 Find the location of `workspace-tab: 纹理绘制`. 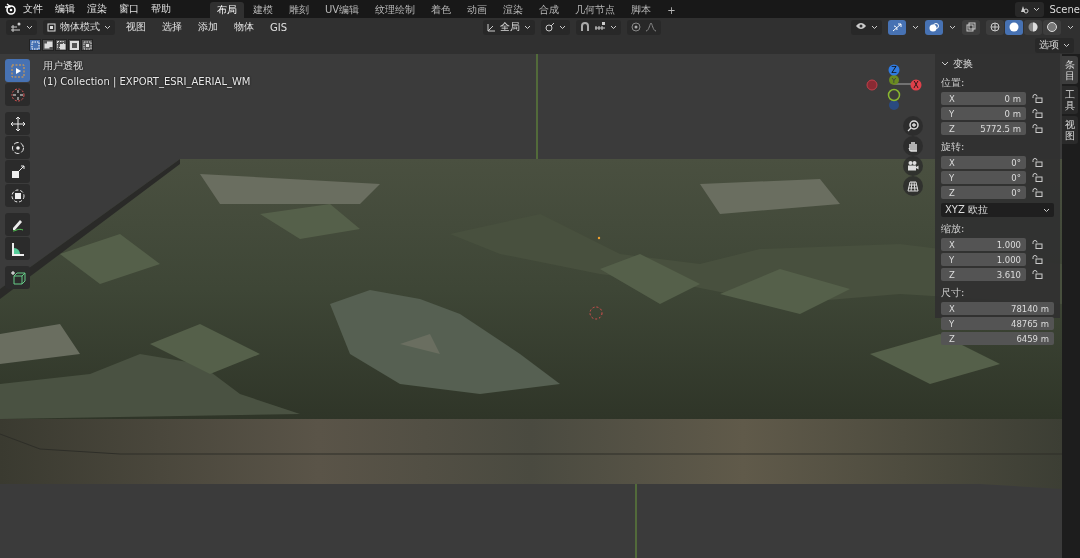

workspace-tab: 纹理绘制 is located at coordinates (395, 10).